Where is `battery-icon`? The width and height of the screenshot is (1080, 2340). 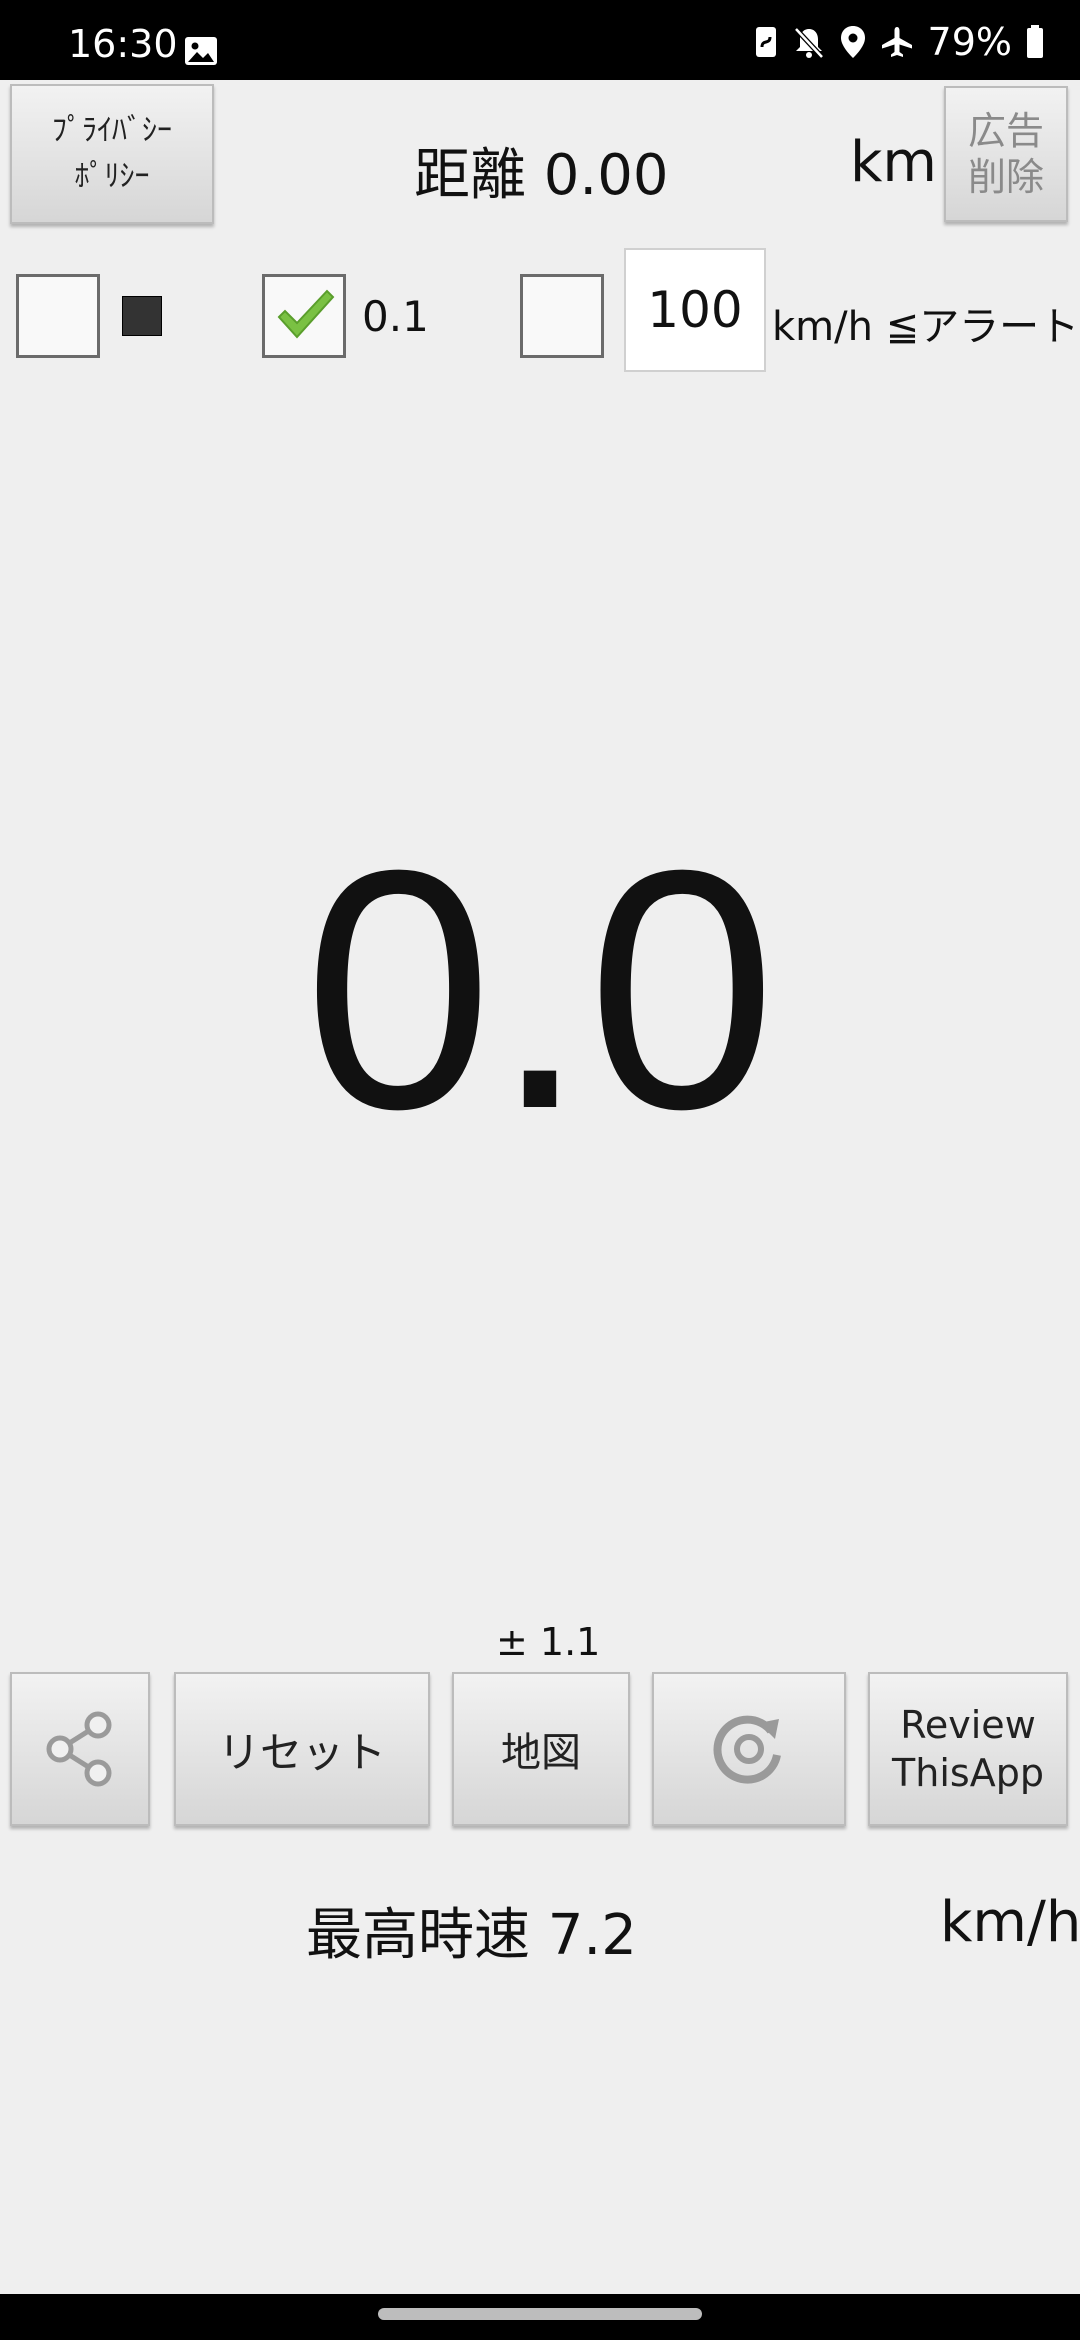 battery-icon is located at coordinates (1035, 41).